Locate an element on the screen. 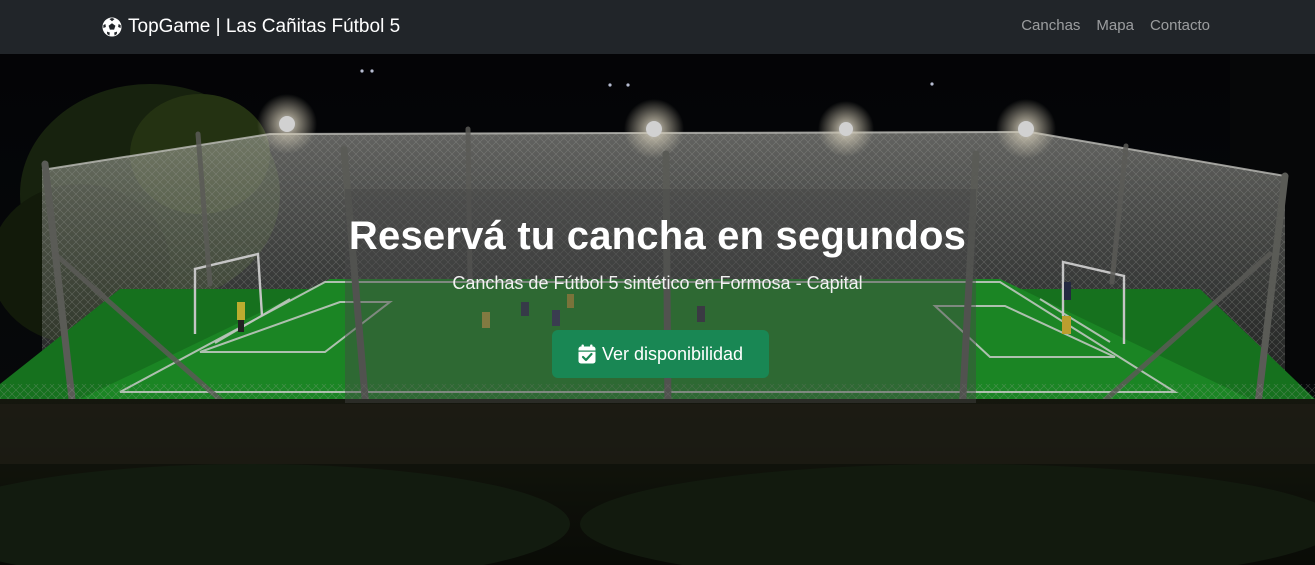 Image resolution: width=1315 pixels, height=565 pixels. nav-links: Canchas Mapa Contacto is located at coordinates (1115, 25).